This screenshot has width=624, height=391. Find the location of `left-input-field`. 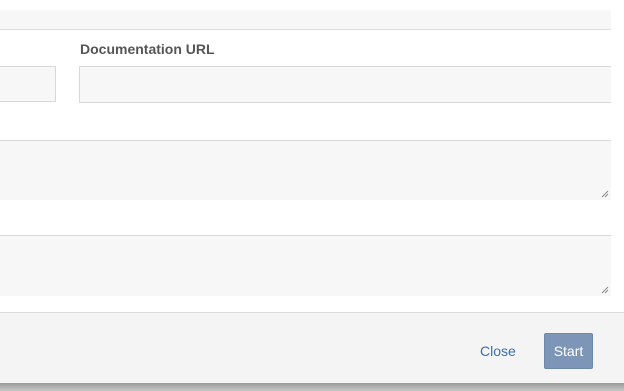

left-input-field is located at coordinates (28, 84).